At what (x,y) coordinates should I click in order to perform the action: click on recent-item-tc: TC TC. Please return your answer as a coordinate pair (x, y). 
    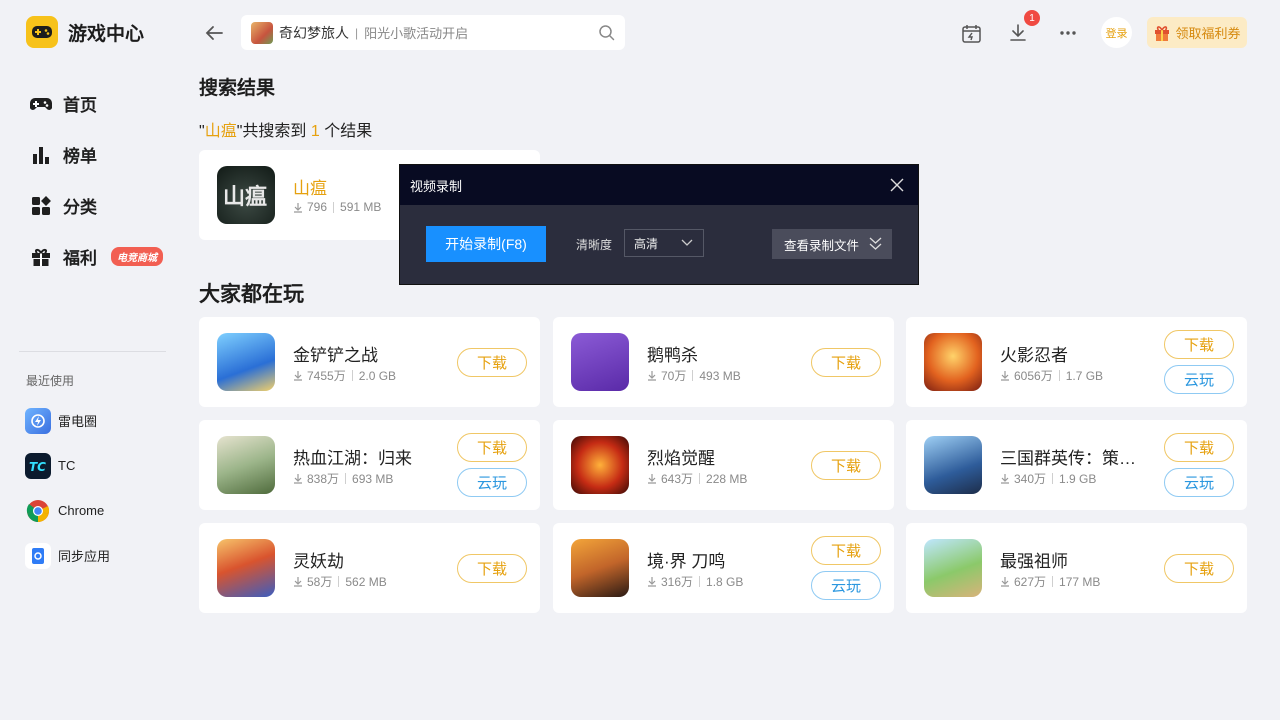
    Looking at the image, I should click on (67, 465).